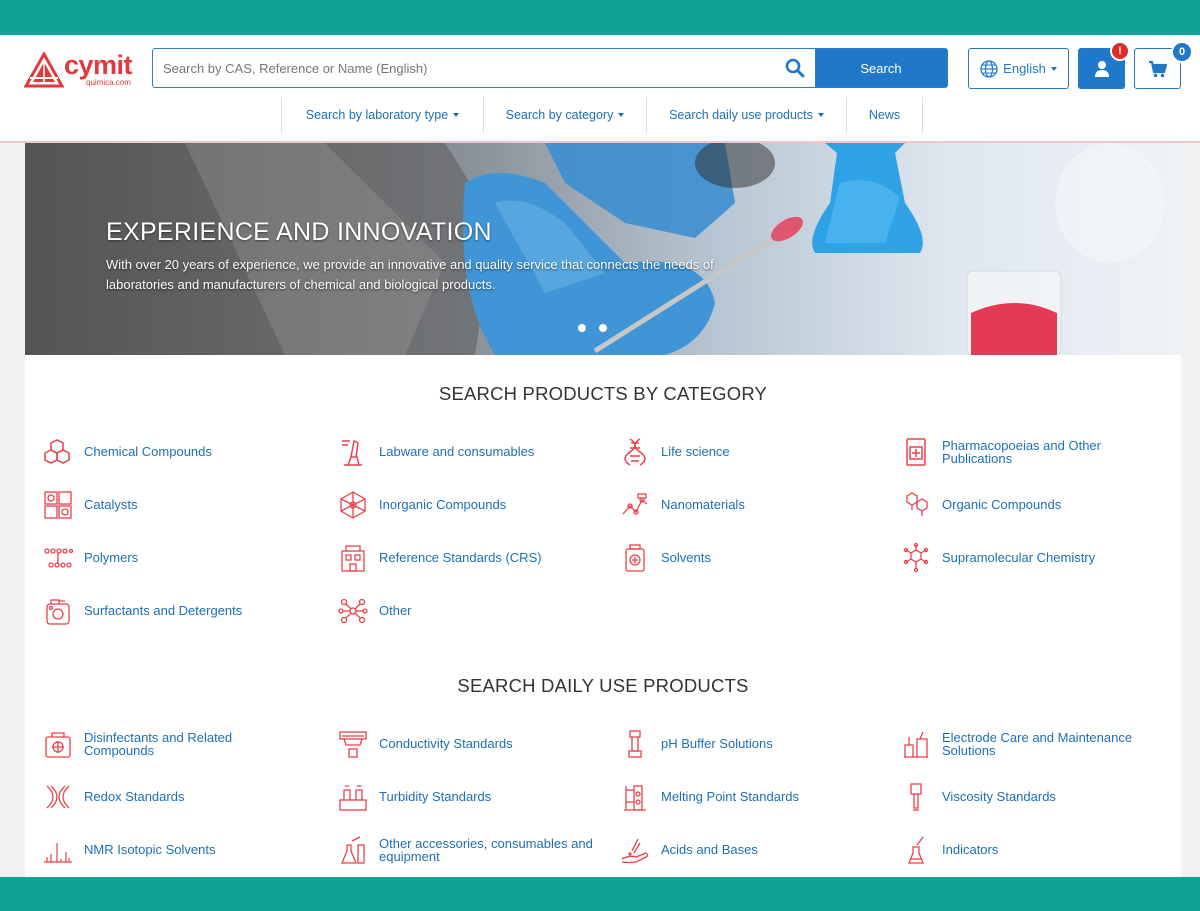 This screenshot has width=1200, height=911. What do you see at coordinates (58, 505) in the screenshot?
I see `catalyst-grid-icon` at bounding box center [58, 505].